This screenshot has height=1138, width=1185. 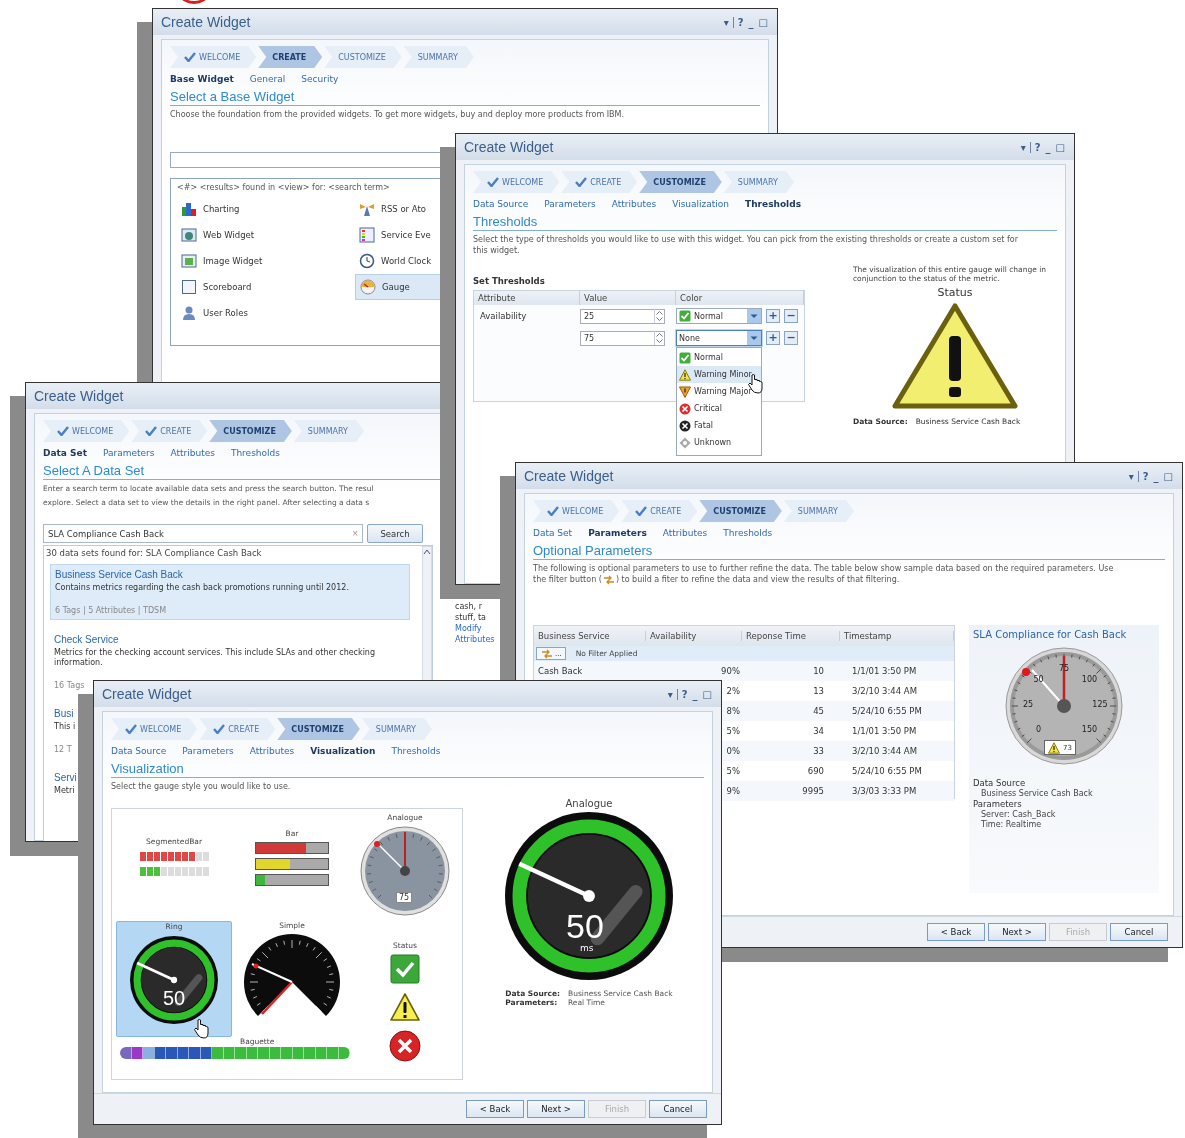 I want to click on data-set-item: Business Service Cash Back Contains metrics regarding the cash back promotions running until 2012. 6 Tags | 5 Attributes | TDSM, so click(x=230, y=592).